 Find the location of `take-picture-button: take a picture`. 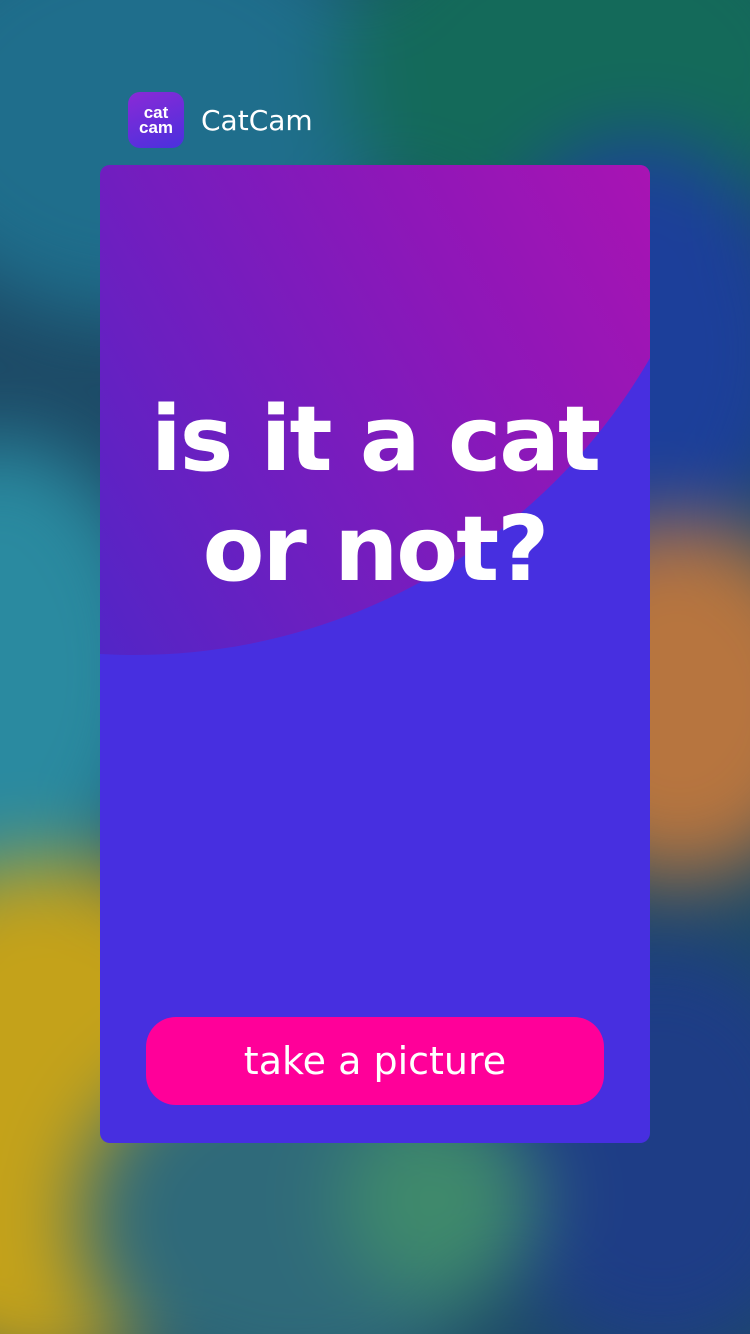

take-picture-button: take a picture is located at coordinates (375, 1061).